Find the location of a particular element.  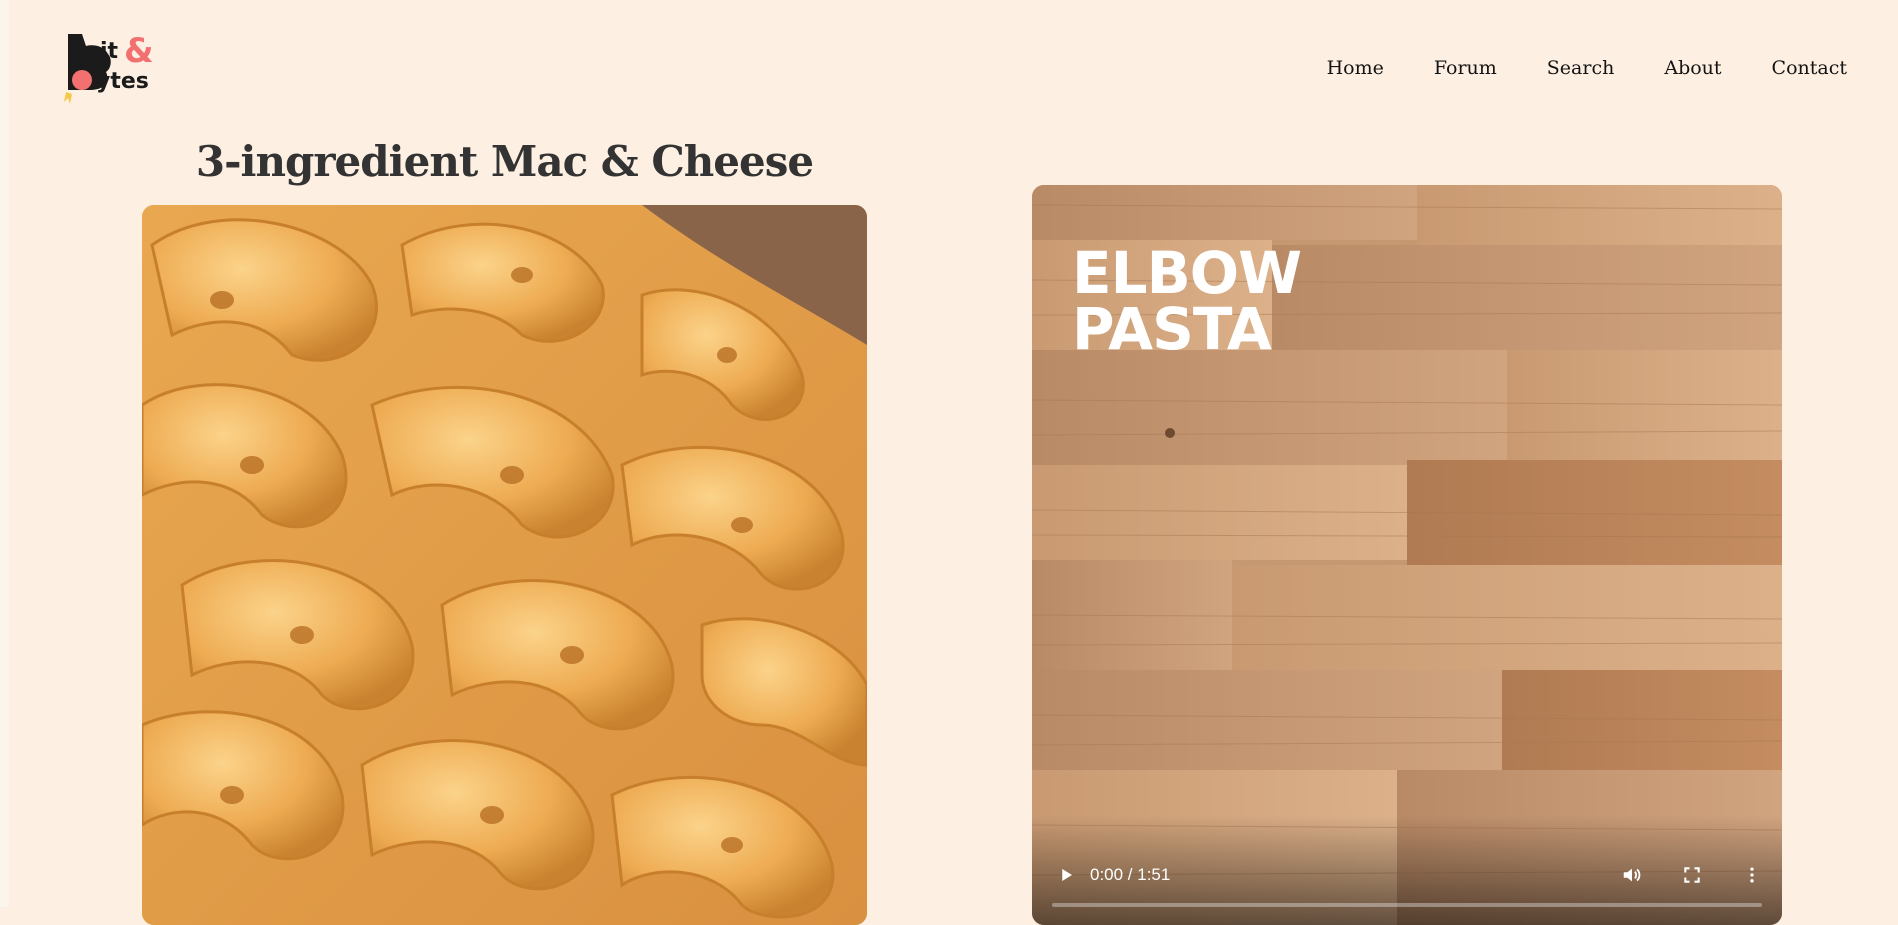

video-controls: 0:00 / 1:51 is located at coordinates (1407, 875).